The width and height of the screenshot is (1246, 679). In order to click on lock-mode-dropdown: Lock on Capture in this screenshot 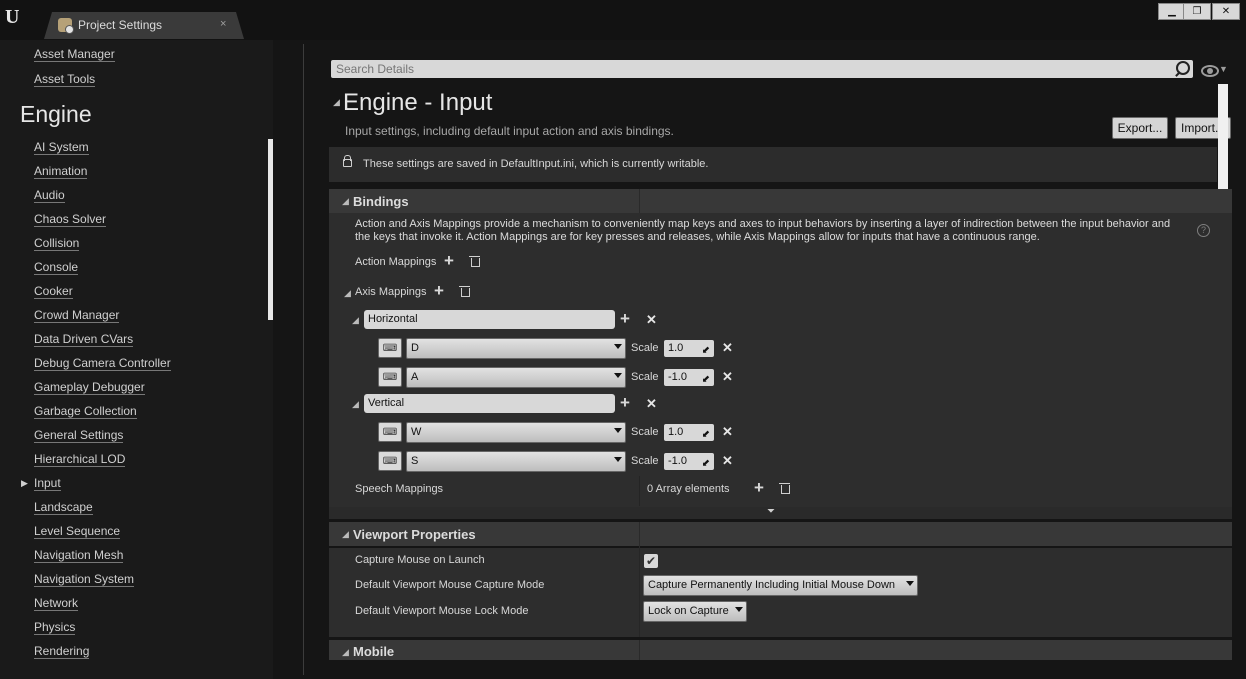, I will do `click(695, 611)`.